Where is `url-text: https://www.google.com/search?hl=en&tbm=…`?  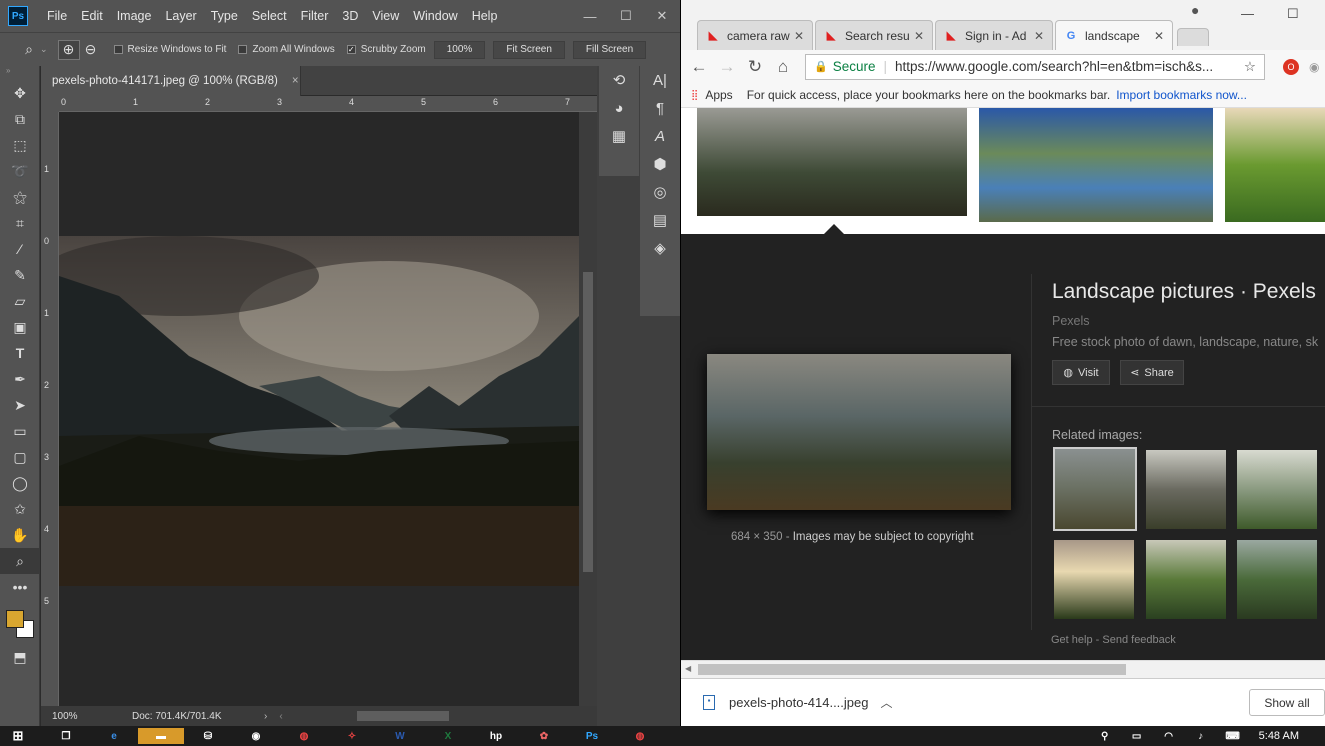 url-text: https://www.google.com/search?hl=en&tbm=… is located at coordinates (1069, 66).